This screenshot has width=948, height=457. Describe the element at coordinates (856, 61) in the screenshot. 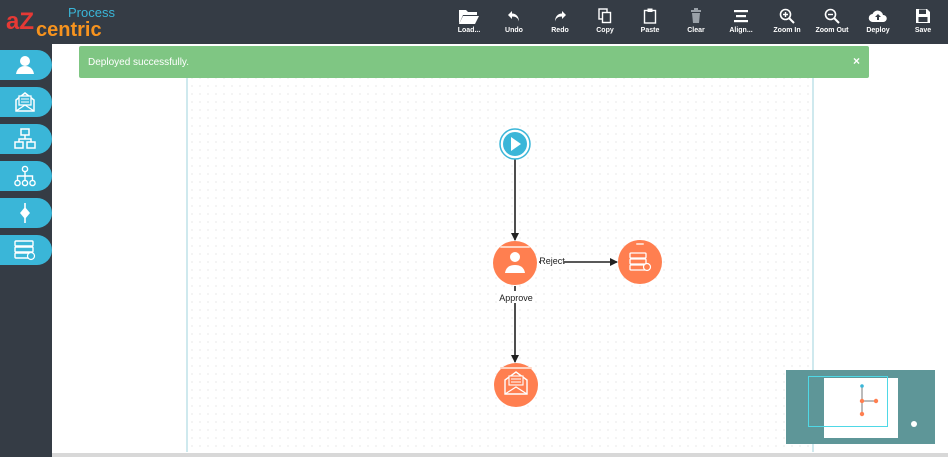

I see `close-icon: ×` at that location.